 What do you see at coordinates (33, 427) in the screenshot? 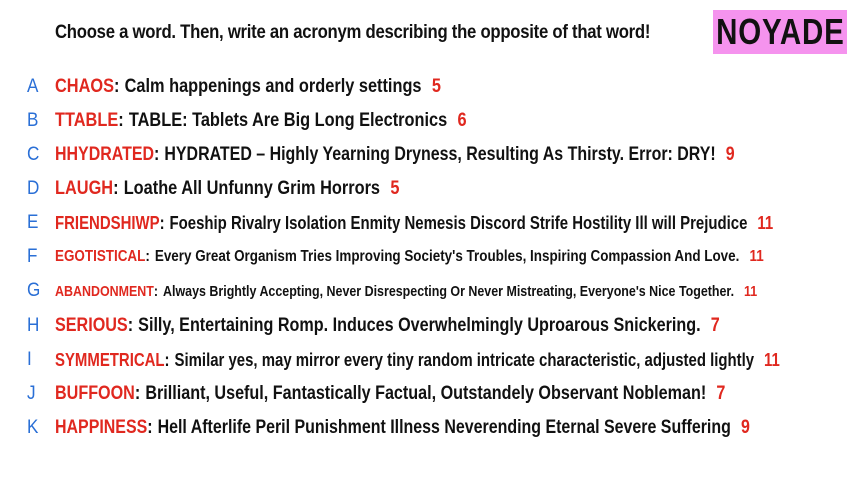
I see `row-letter: K` at bounding box center [33, 427].